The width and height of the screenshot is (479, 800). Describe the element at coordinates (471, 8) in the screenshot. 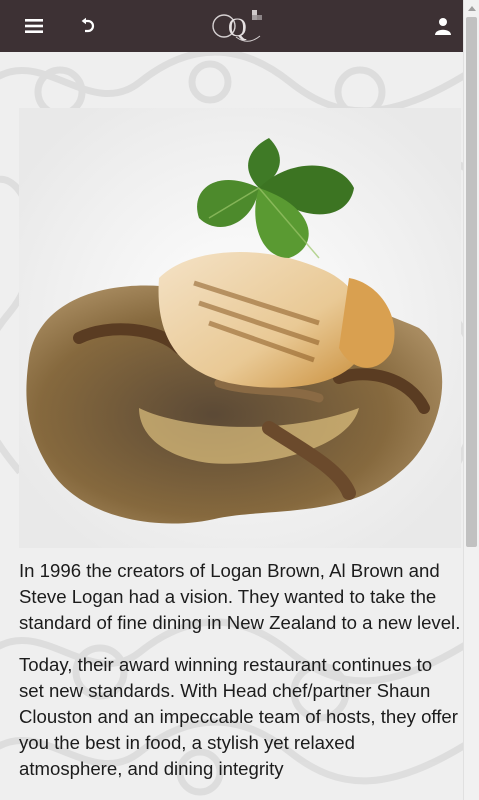

I see `scroll-up-arrow-icon` at that location.